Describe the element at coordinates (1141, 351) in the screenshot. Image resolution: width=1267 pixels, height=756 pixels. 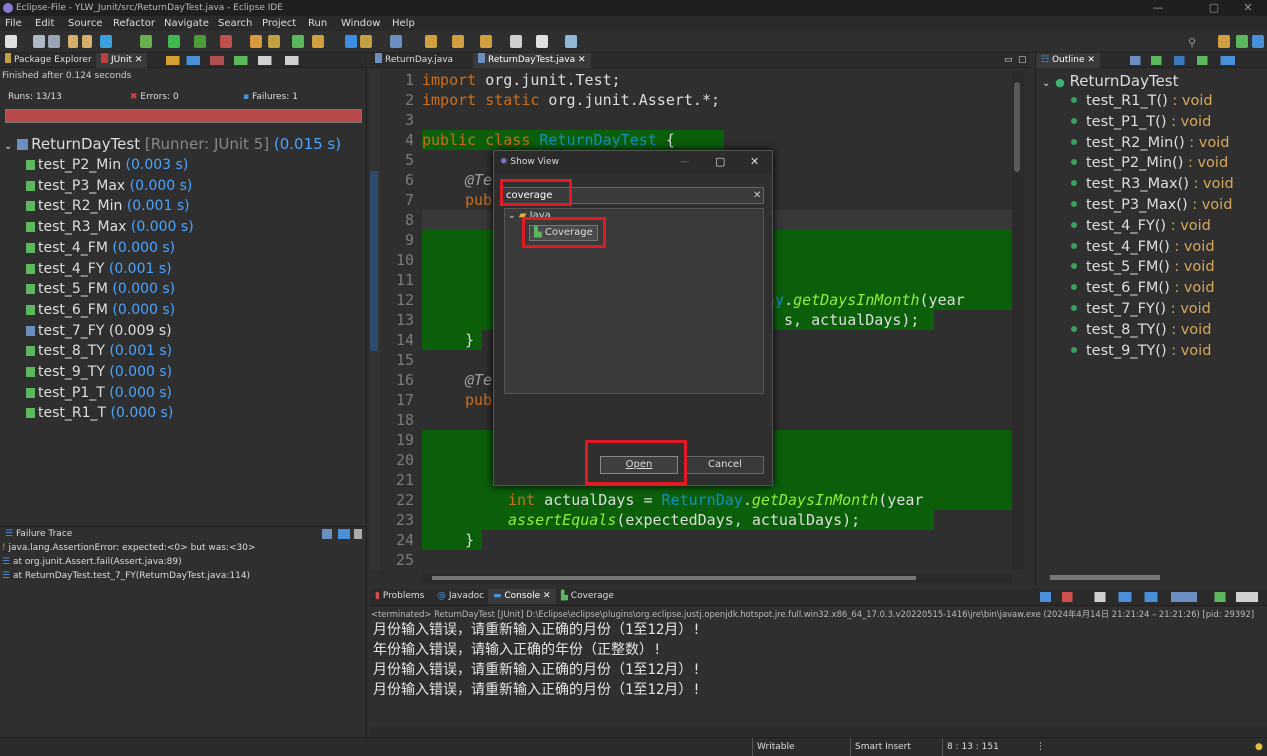
I see `outline-method-item: test_9_TY() : void` at that location.